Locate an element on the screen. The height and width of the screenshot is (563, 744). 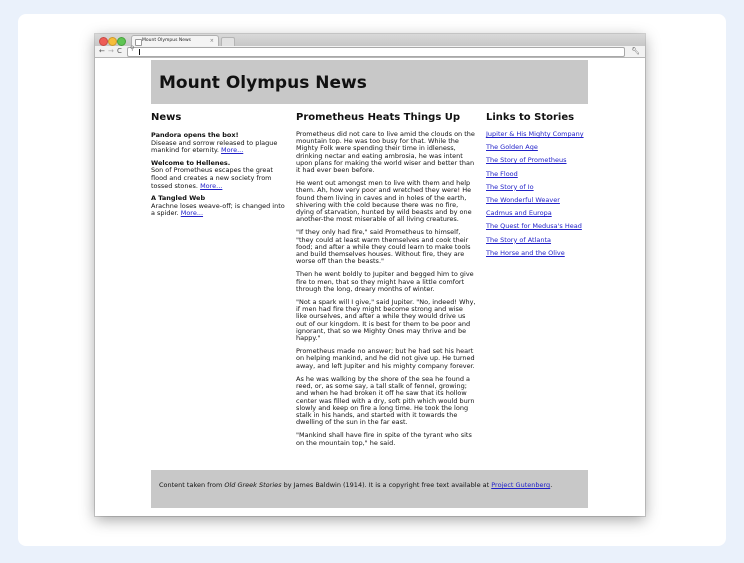
story-link: The Story of Prometheus is located at coordinates (526, 160).